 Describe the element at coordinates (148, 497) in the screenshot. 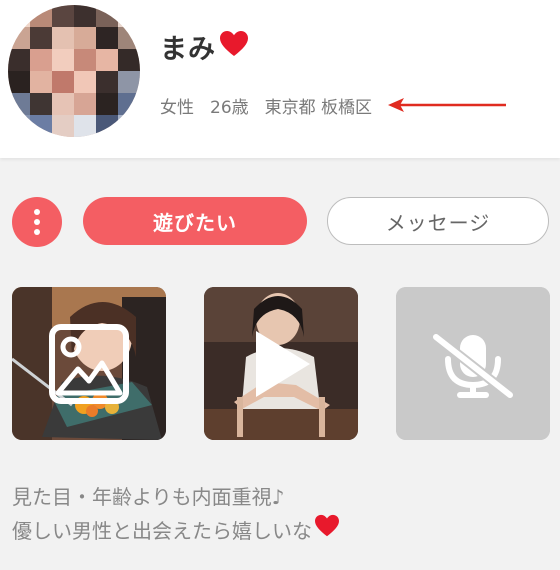

I see `bio-line: 見た目・年齢よりも内面重視♪` at that location.